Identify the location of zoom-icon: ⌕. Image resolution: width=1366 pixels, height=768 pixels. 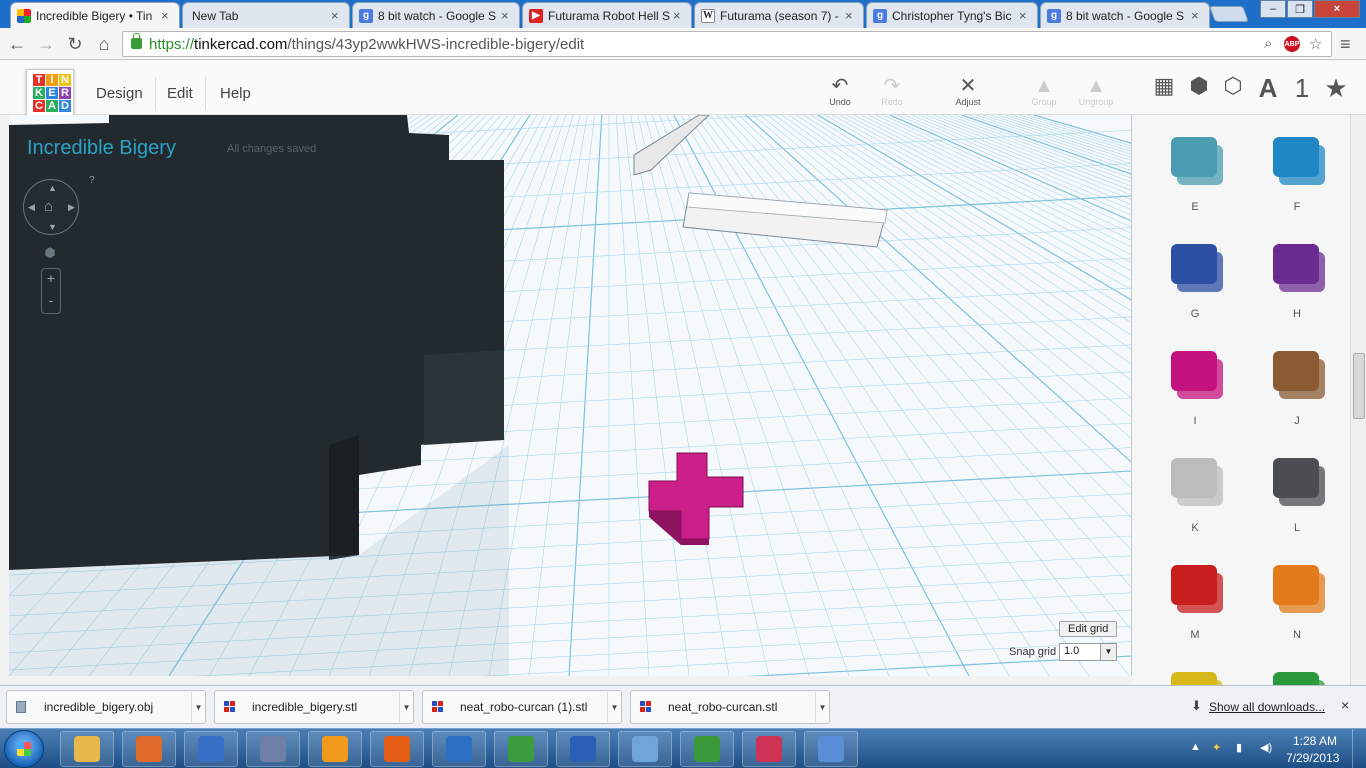
(1268, 43).